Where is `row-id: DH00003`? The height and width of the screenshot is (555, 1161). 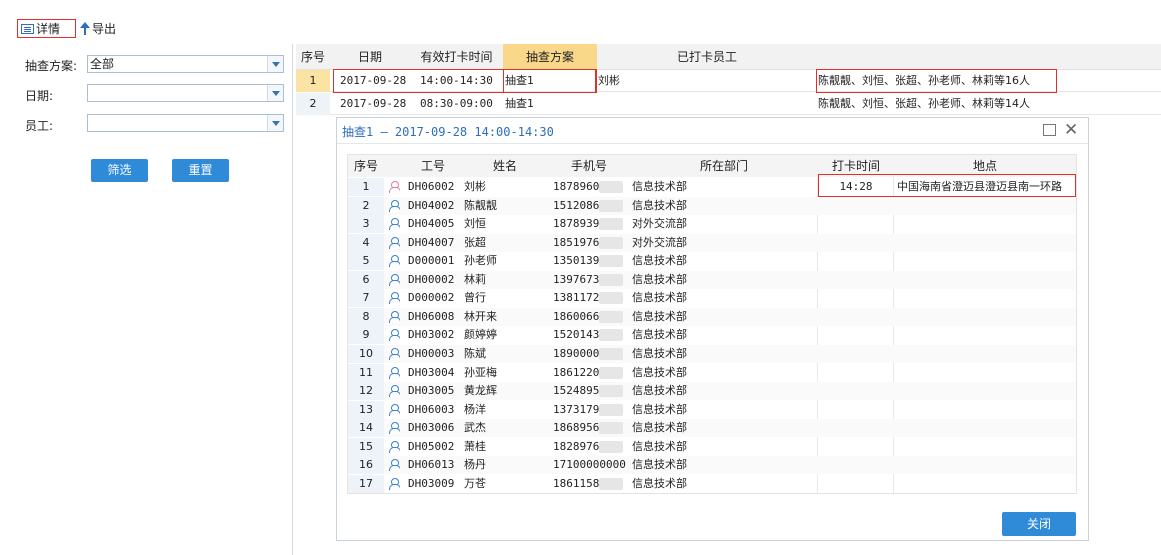
row-id: DH00003 is located at coordinates (431, 353).